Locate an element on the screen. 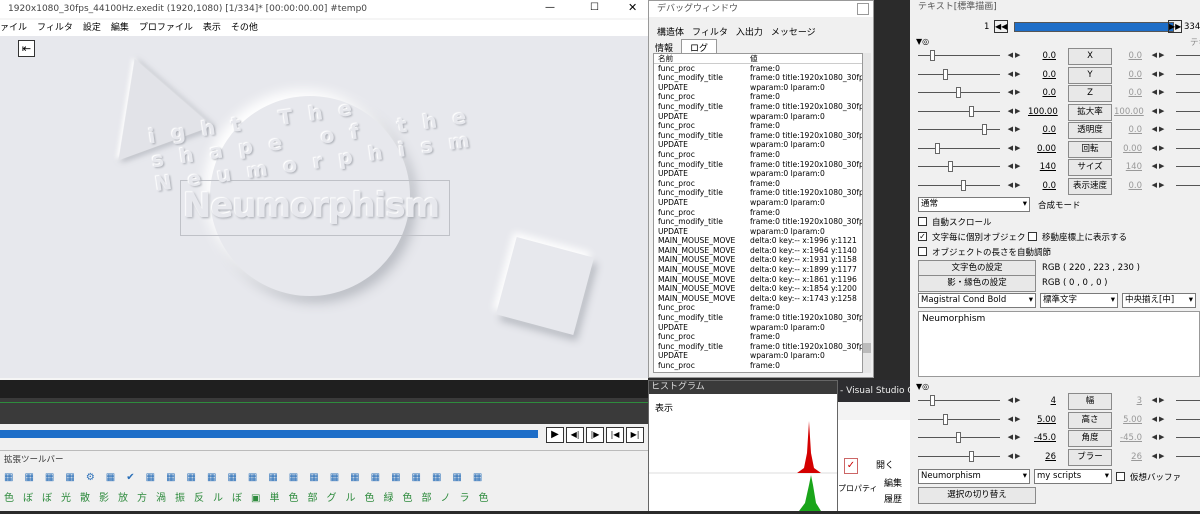  menu-message: メッセージ is located at coordinates (793, 33).